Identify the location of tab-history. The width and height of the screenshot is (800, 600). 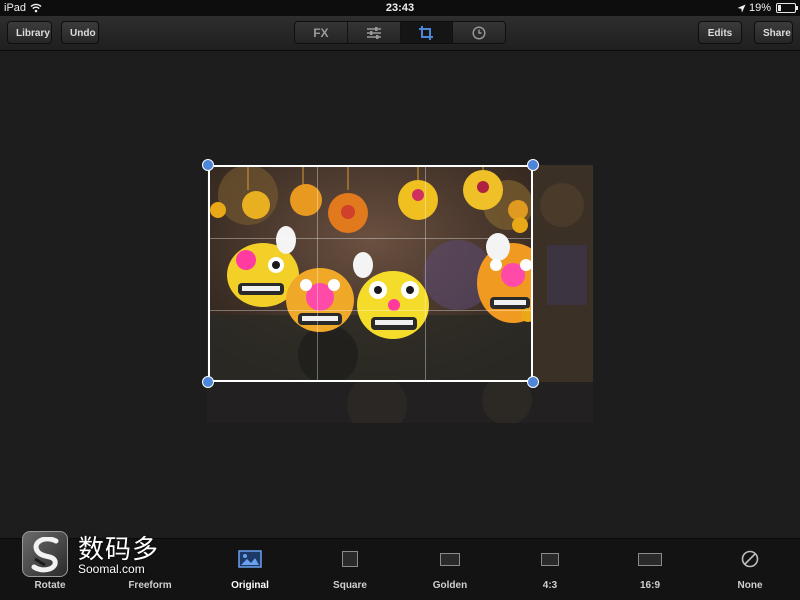
(479, 32).